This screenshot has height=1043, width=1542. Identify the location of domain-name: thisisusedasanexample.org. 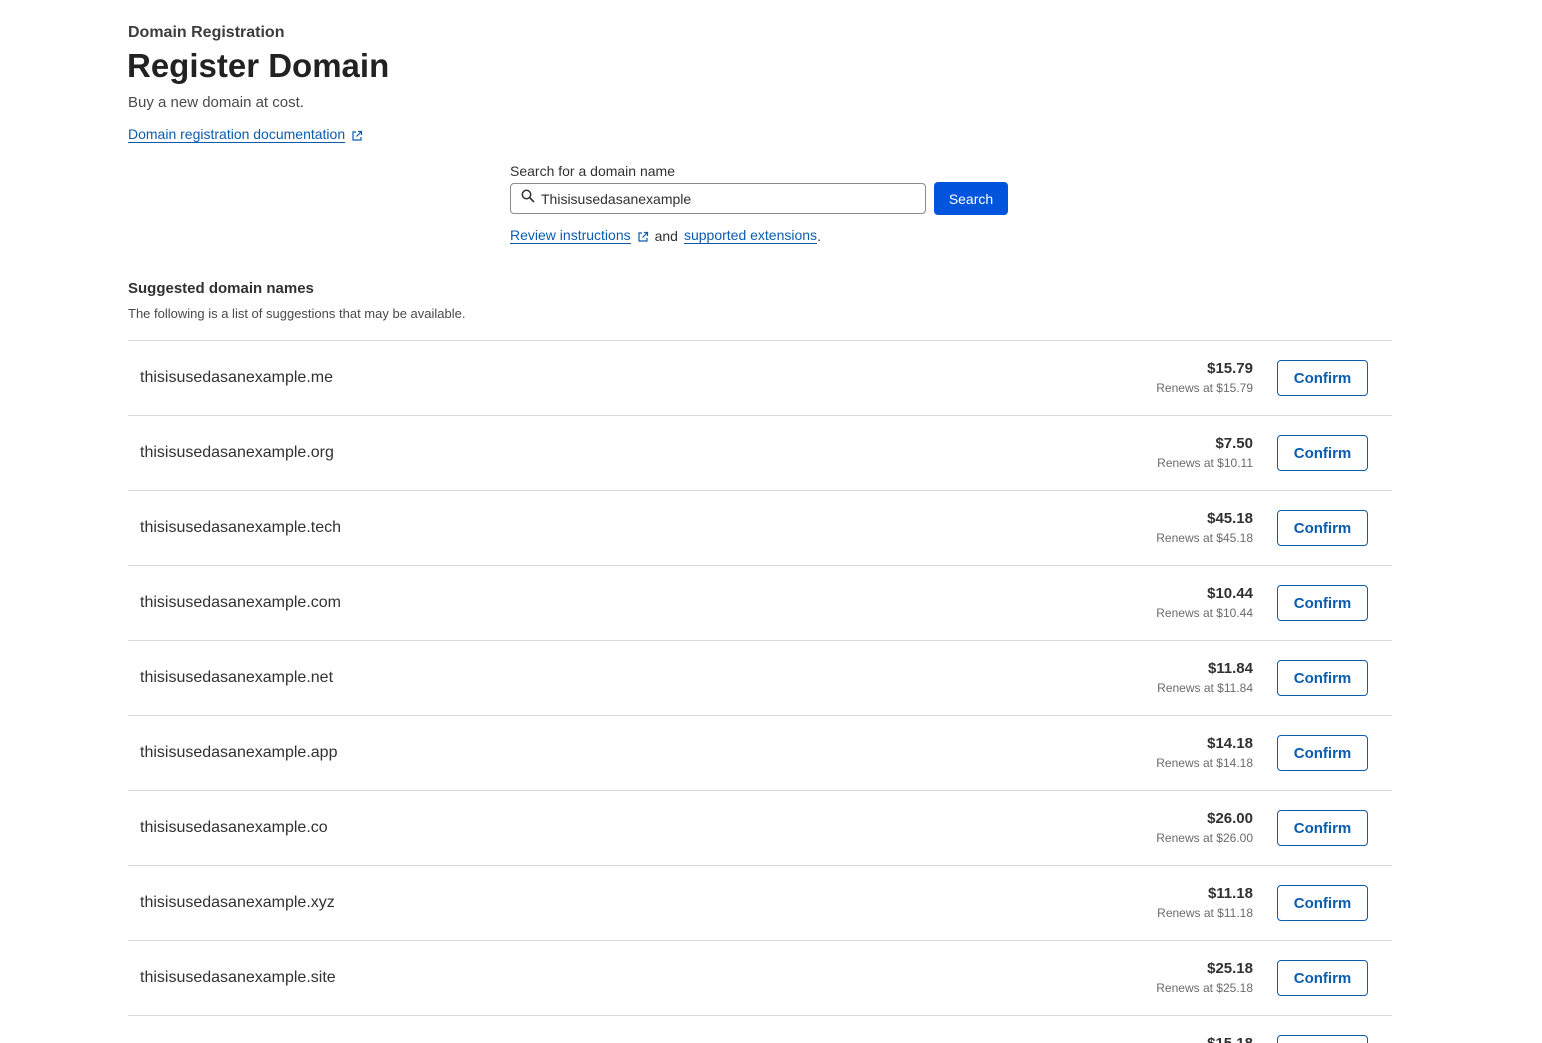
(237, 452).